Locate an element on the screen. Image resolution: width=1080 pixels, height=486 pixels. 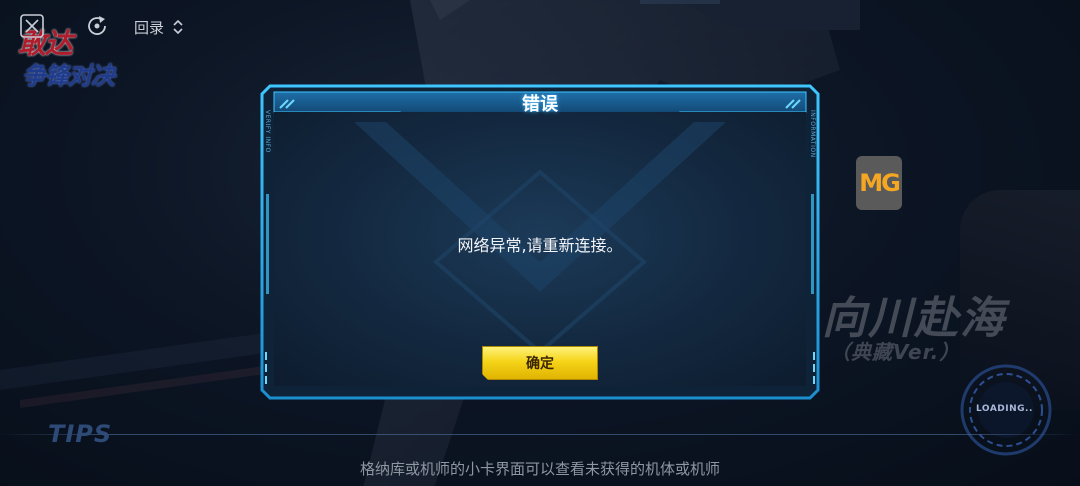
game-logo-line2: 争锋对决 is located at coordinates (68, 76).